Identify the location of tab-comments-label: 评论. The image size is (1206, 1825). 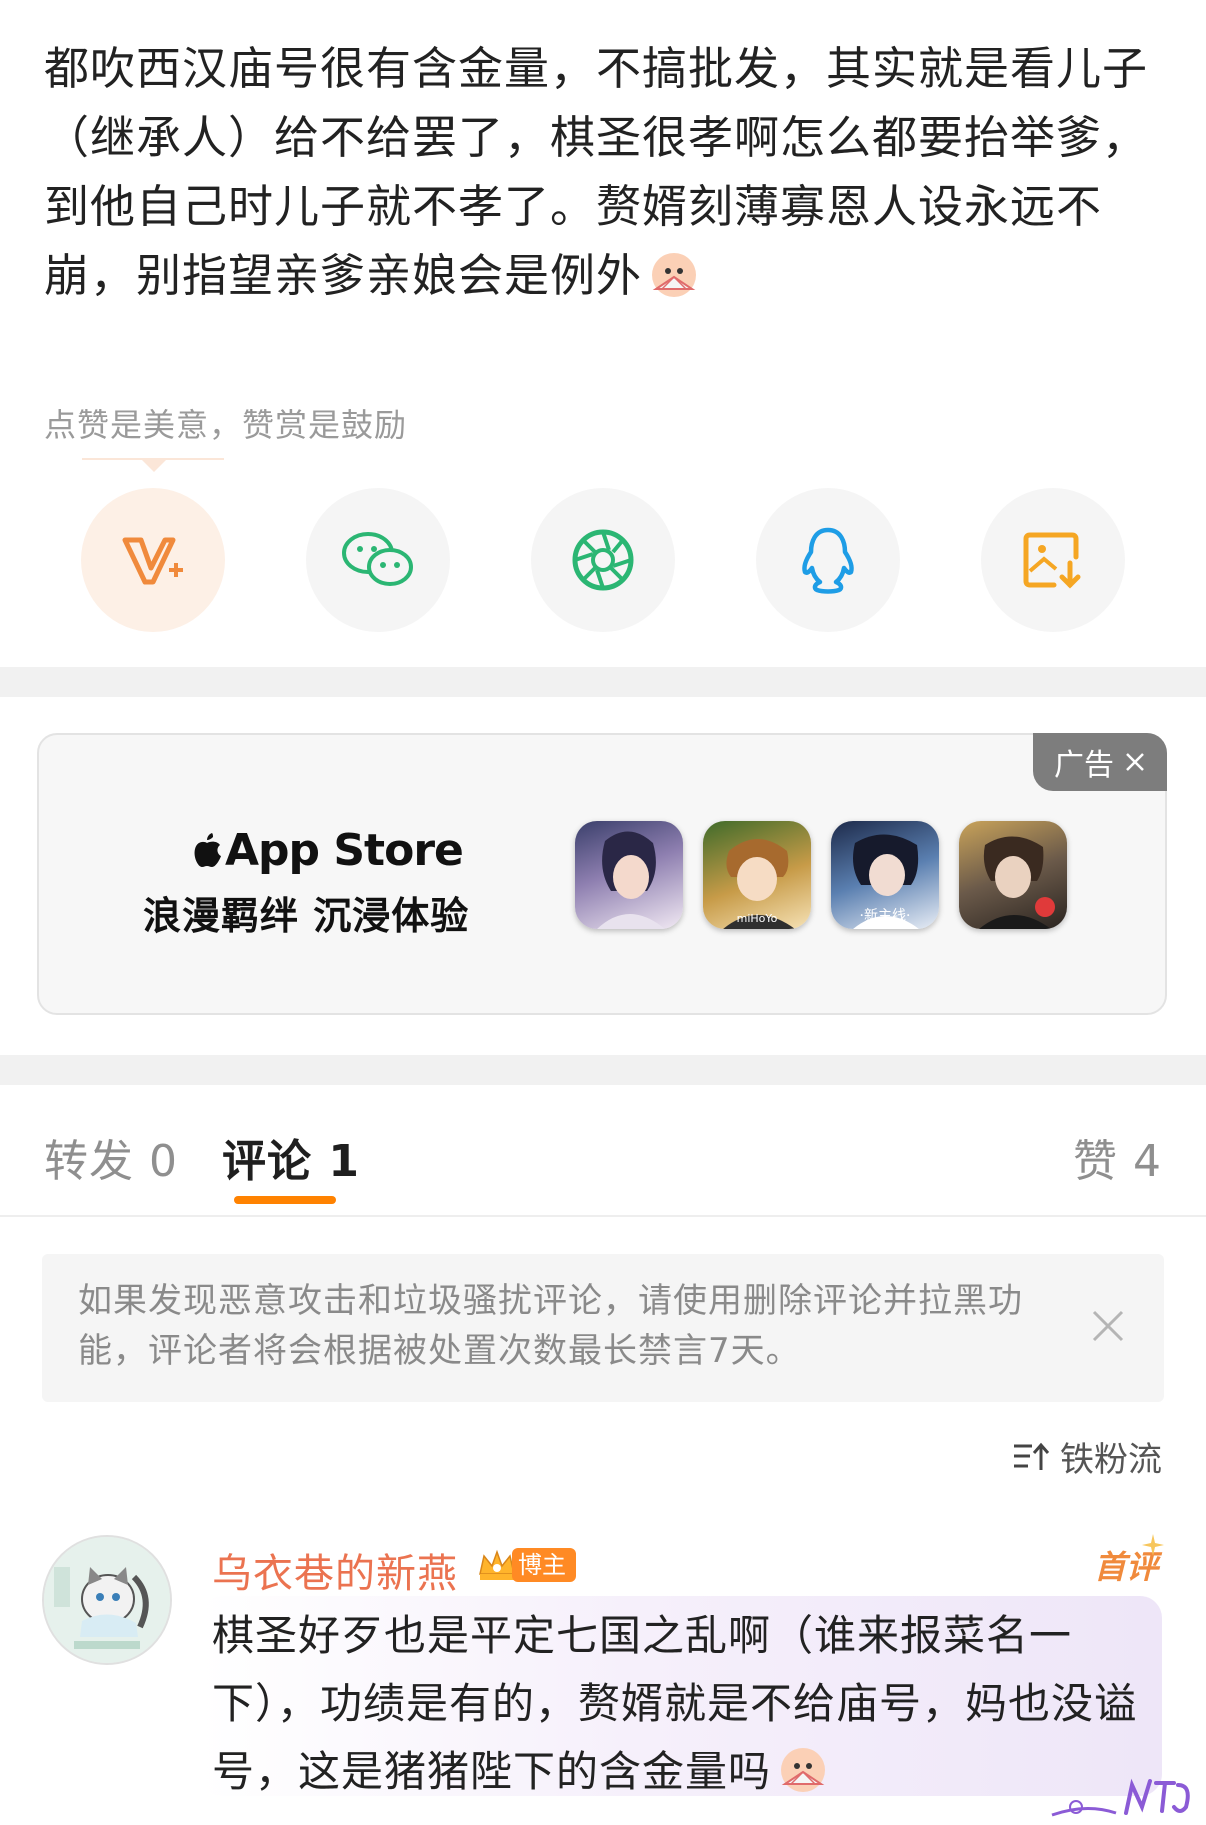
(267, 1161).